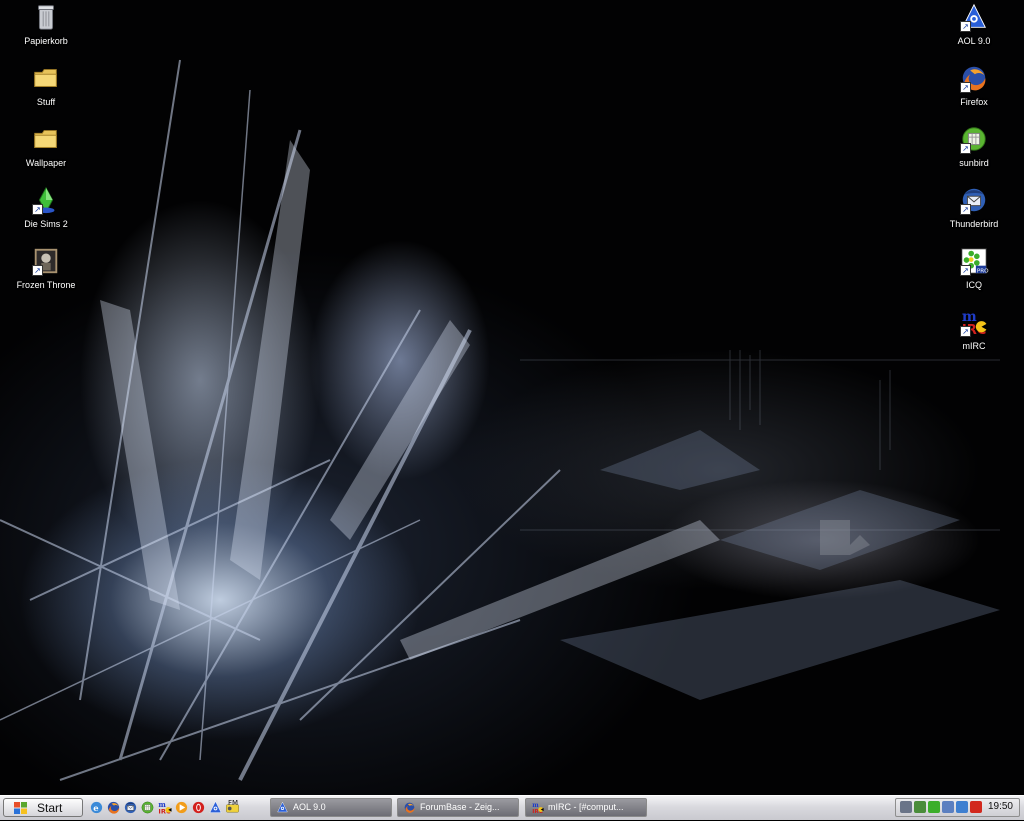  I want to click on quick-launch-mirc-icon: m IRC, so click(164, 808).